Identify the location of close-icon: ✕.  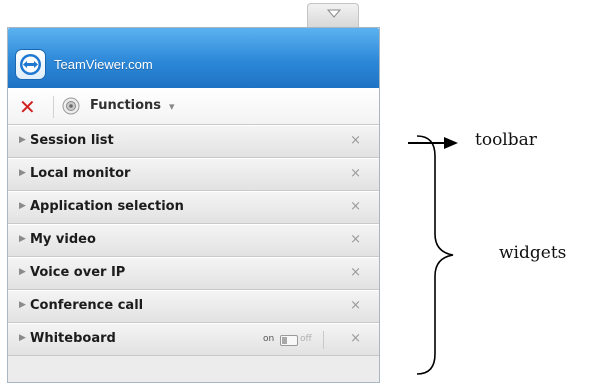
(27, 107).